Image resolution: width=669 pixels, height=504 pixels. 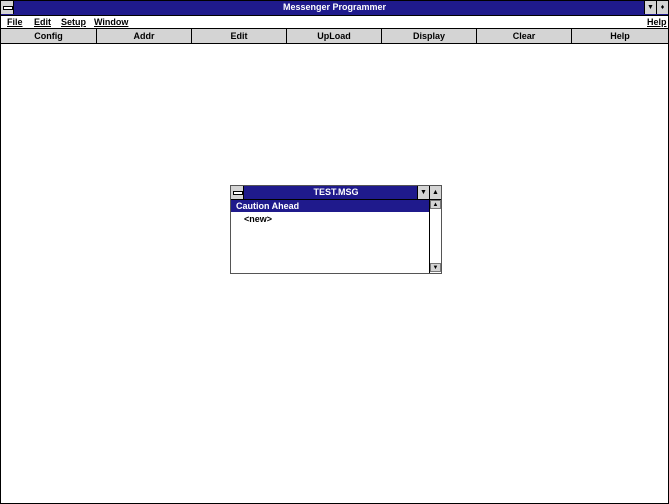 I want to click on test-msg-window: TEST.MSG ▼ ▲ Caution Ahead <new> ▲ ▼, so click(x=336, y=229).